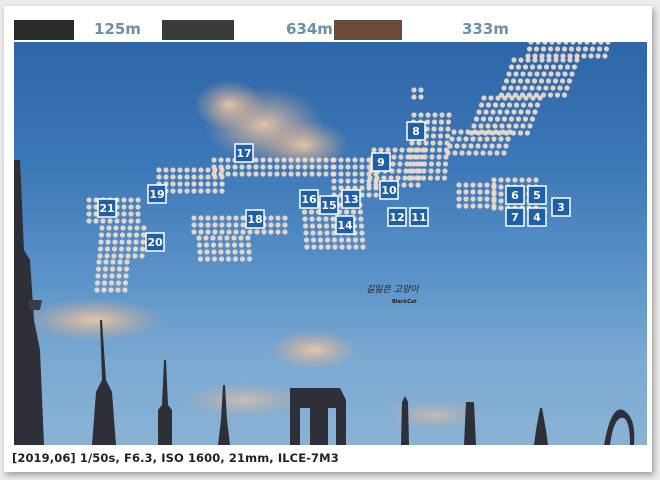 This screenshot has height=480, width=660. Describe the element at coordinates (537, 195) in the screenshot. I see `map-marker-5: 5` at that location.